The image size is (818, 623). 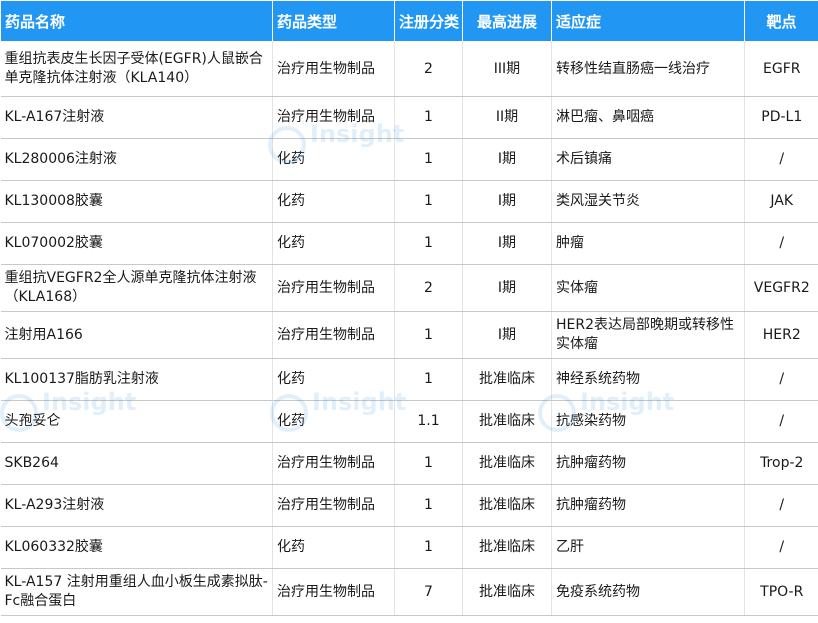 I want to click on cell-highest-phase: III期, so click(x=507, y=69).